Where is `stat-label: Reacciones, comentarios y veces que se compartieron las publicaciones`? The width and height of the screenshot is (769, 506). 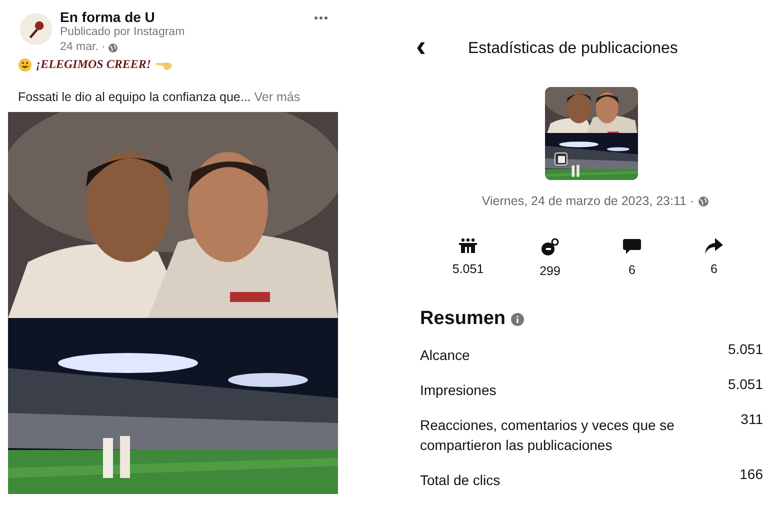
stat-label: Reacciones, comentarios y veces que se compartieron las publicaciones is located at coordinates (548, 435).